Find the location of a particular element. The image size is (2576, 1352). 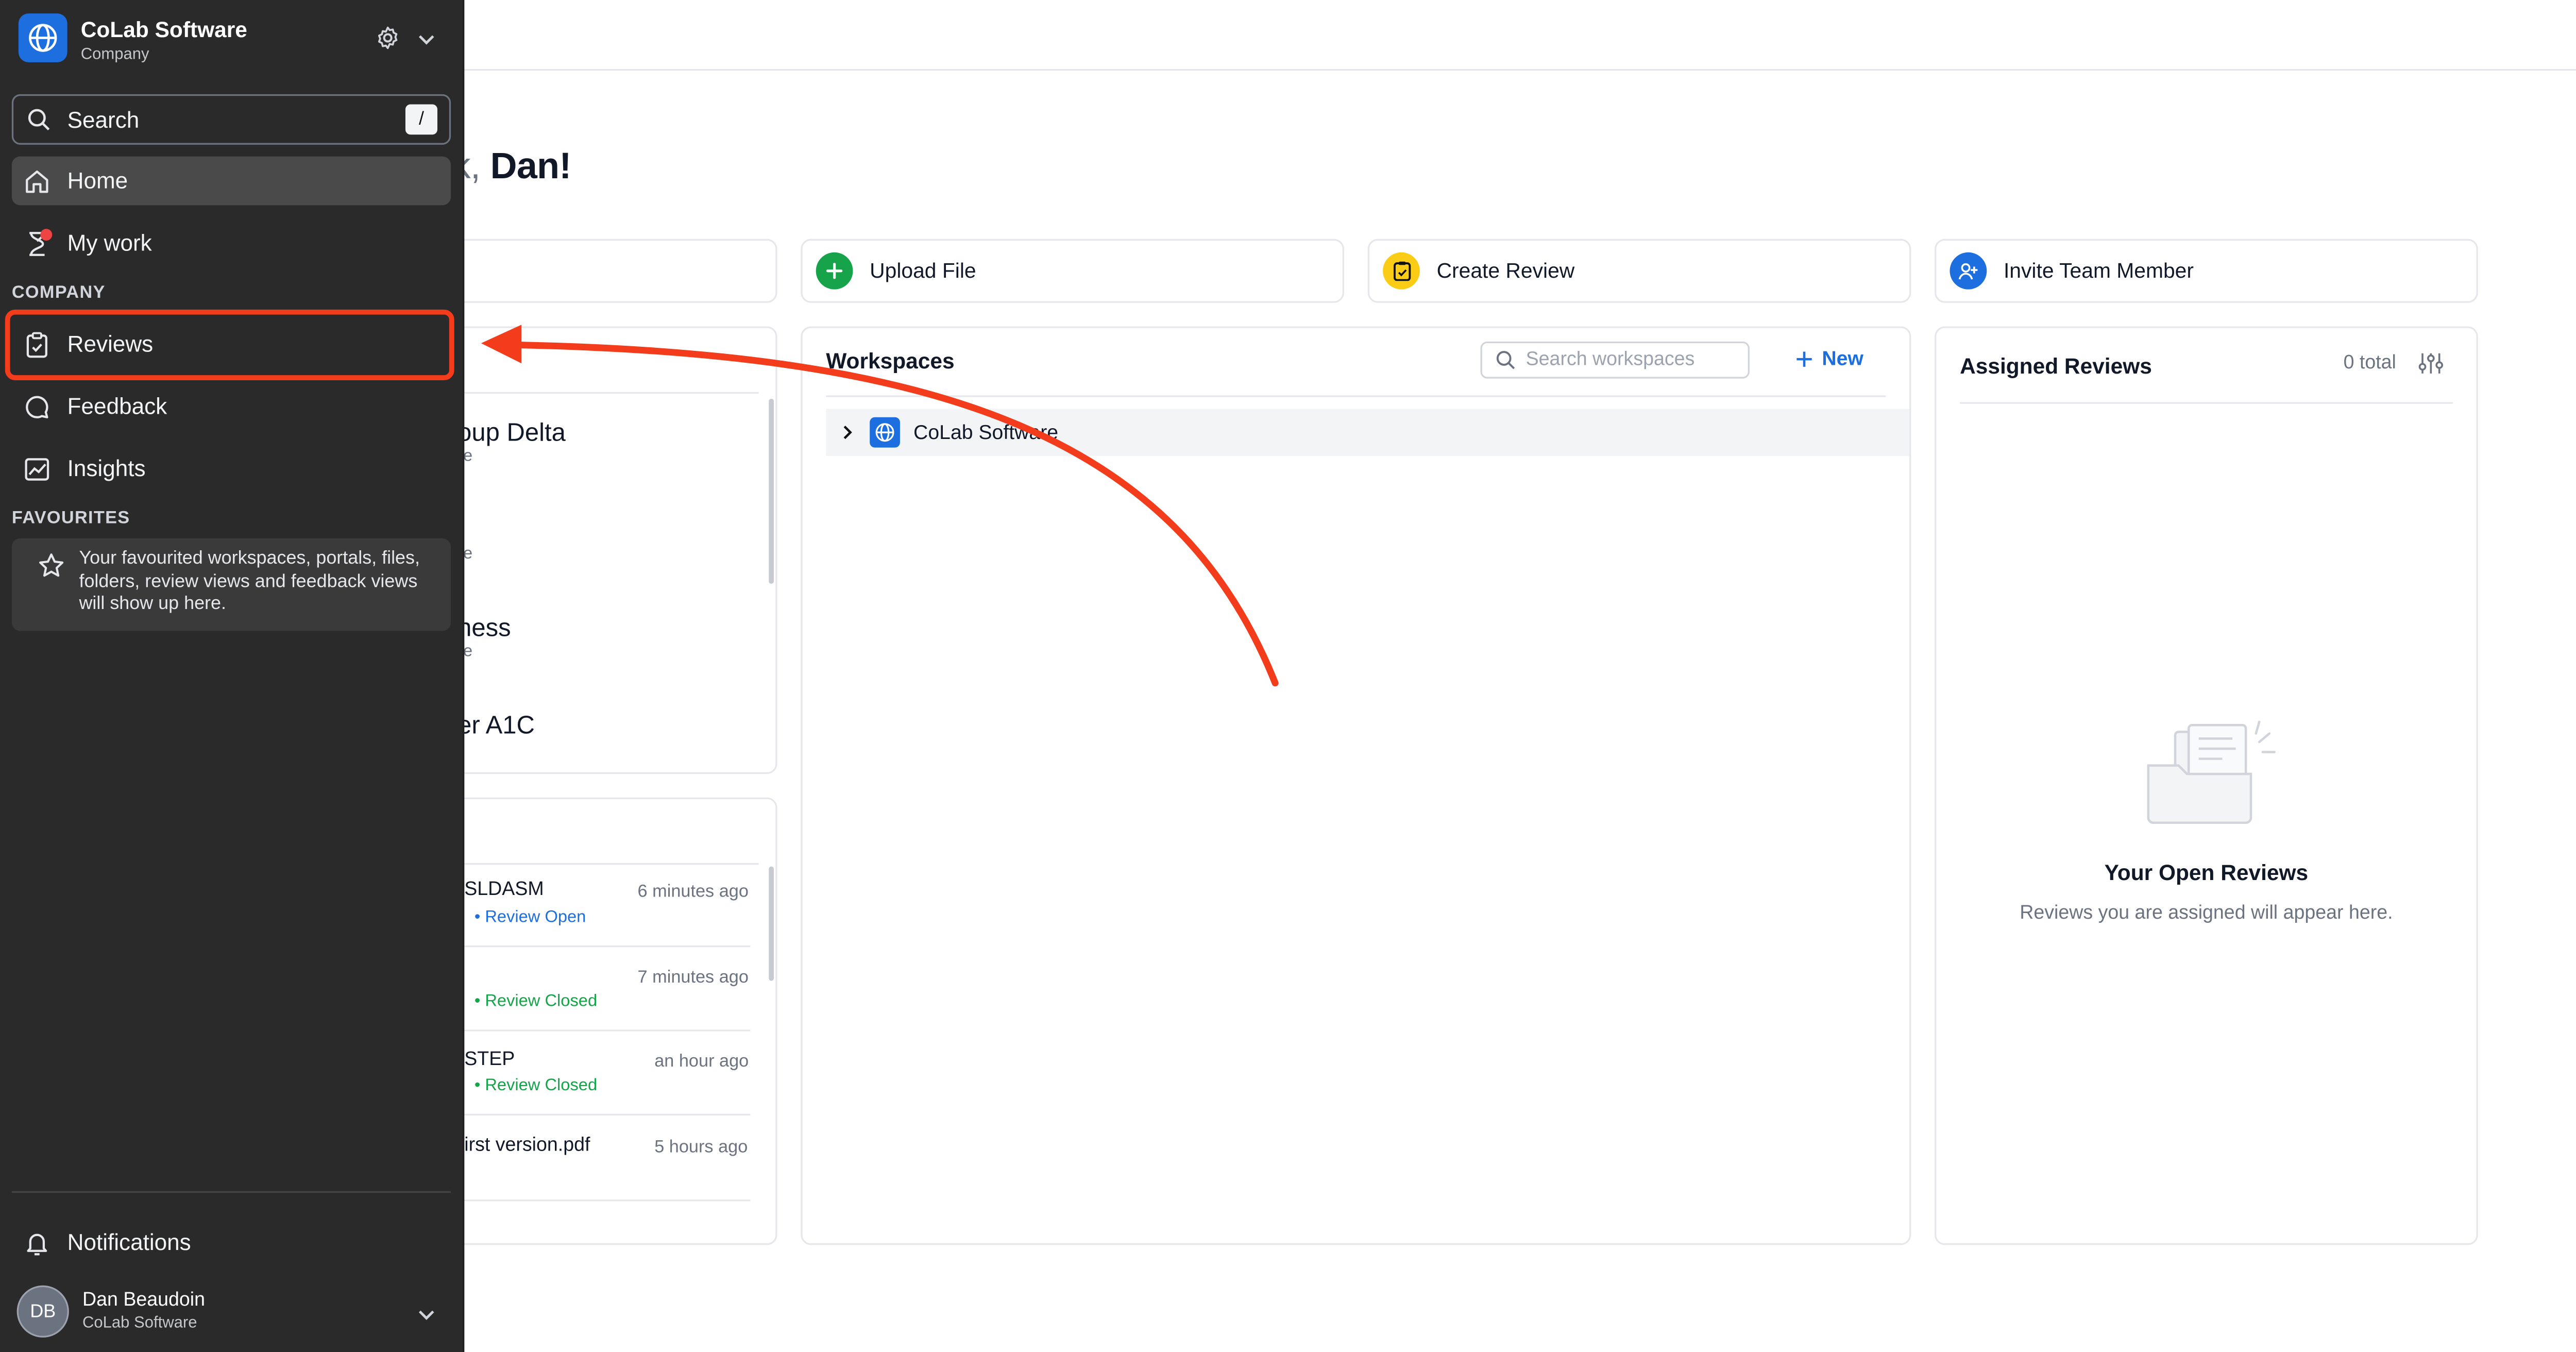

home-icon is located at coordinates (37, 181).